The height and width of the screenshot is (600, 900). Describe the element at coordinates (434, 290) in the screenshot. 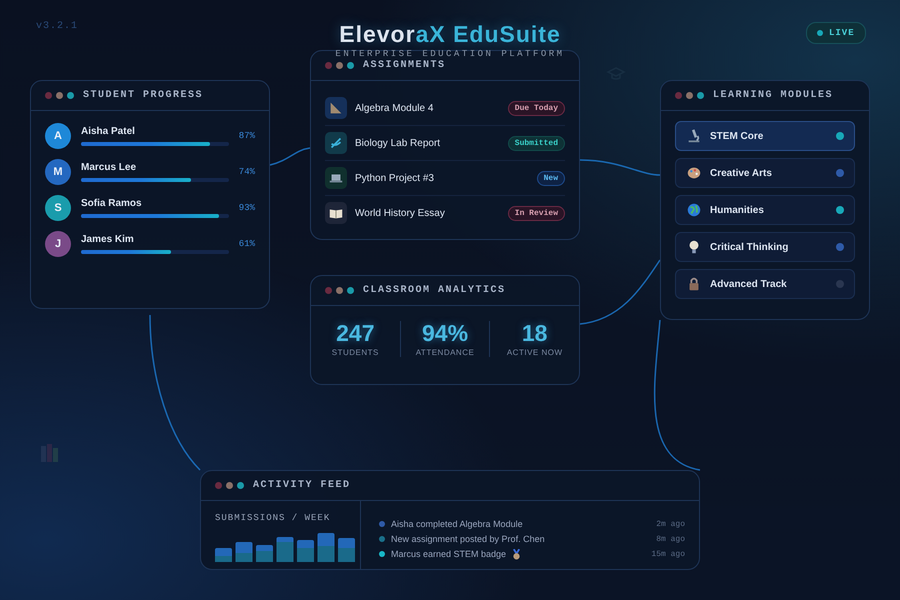

I see `panel-title: CLASSROOM ANALYTICS` at that location.